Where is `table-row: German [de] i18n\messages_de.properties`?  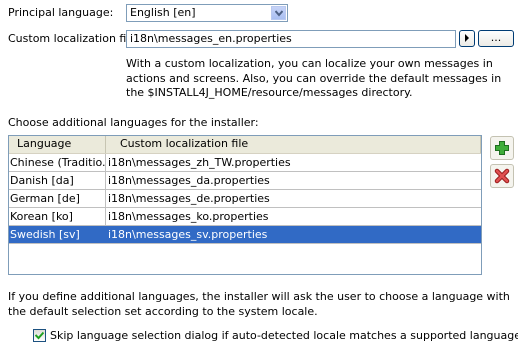 table-row: German [de] i18n\messages_de.properties is located at coordinates (245, 199).